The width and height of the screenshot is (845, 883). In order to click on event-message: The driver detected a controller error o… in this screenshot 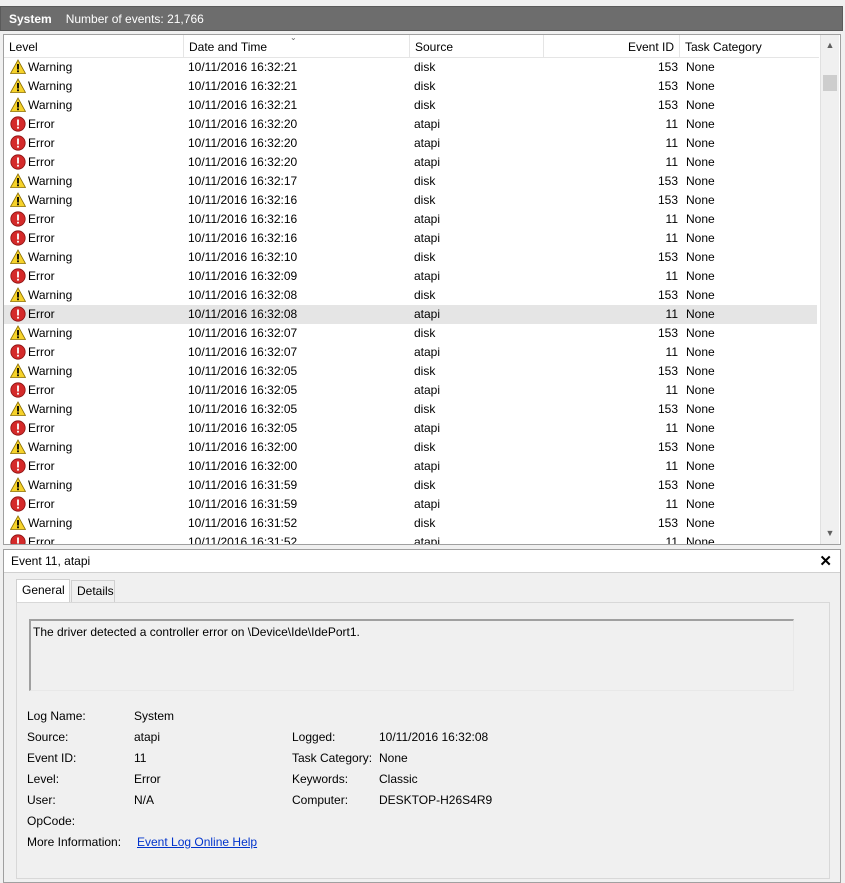, I will do `click(411, 655)`.